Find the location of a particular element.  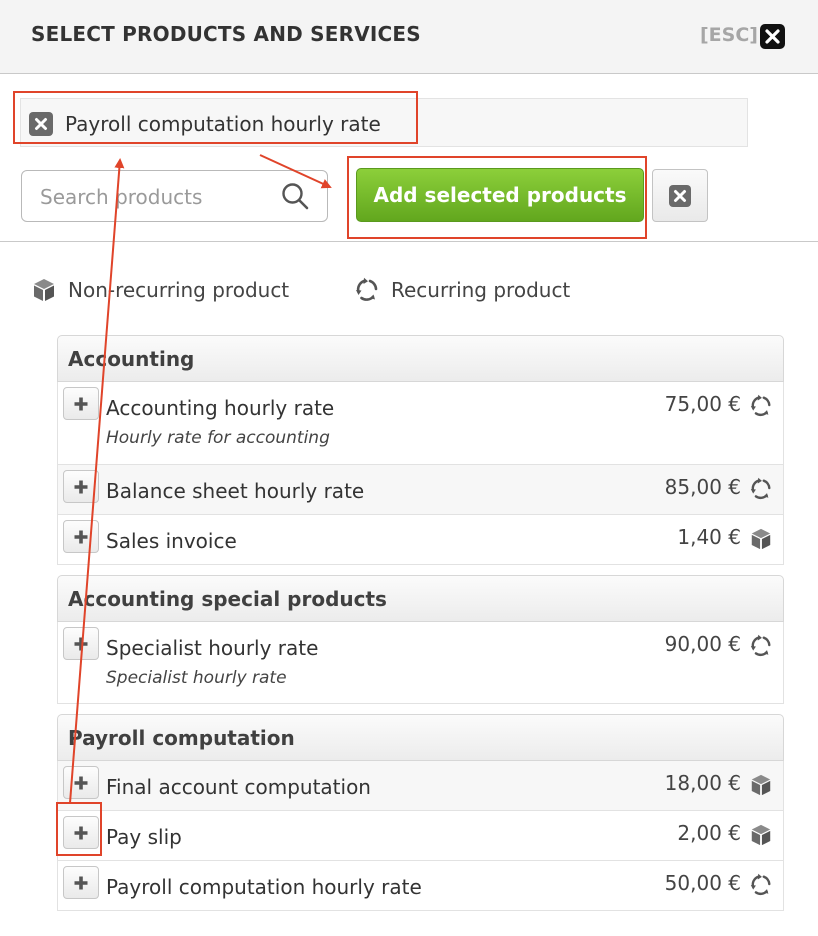

legend-recurring-label: Recurring product is located at coordinates (481, 290).